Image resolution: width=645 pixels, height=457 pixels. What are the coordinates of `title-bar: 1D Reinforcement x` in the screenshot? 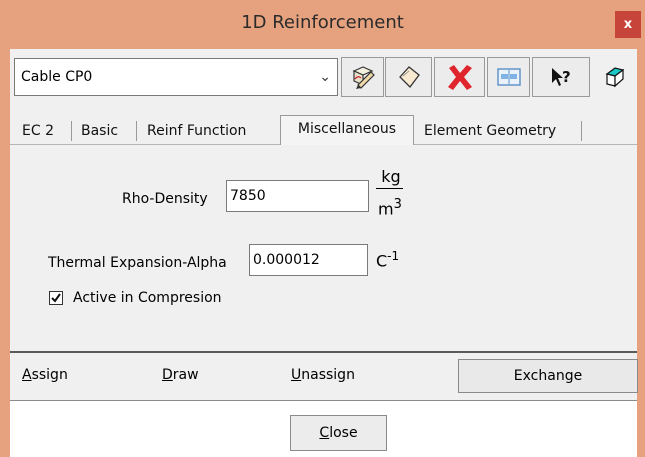 It's located at (322, 24).